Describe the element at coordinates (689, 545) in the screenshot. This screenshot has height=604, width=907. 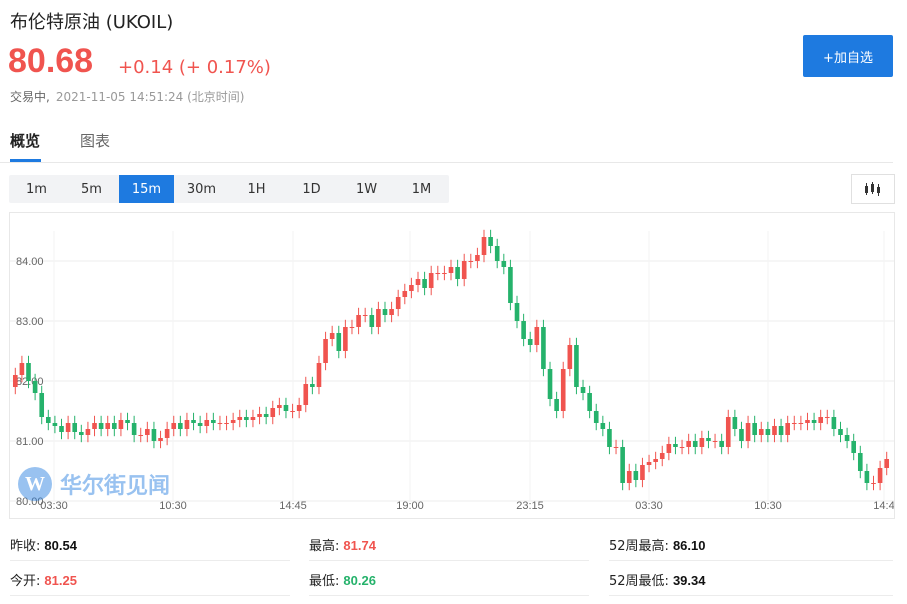
I see `stat-value: 86.10` at that location.